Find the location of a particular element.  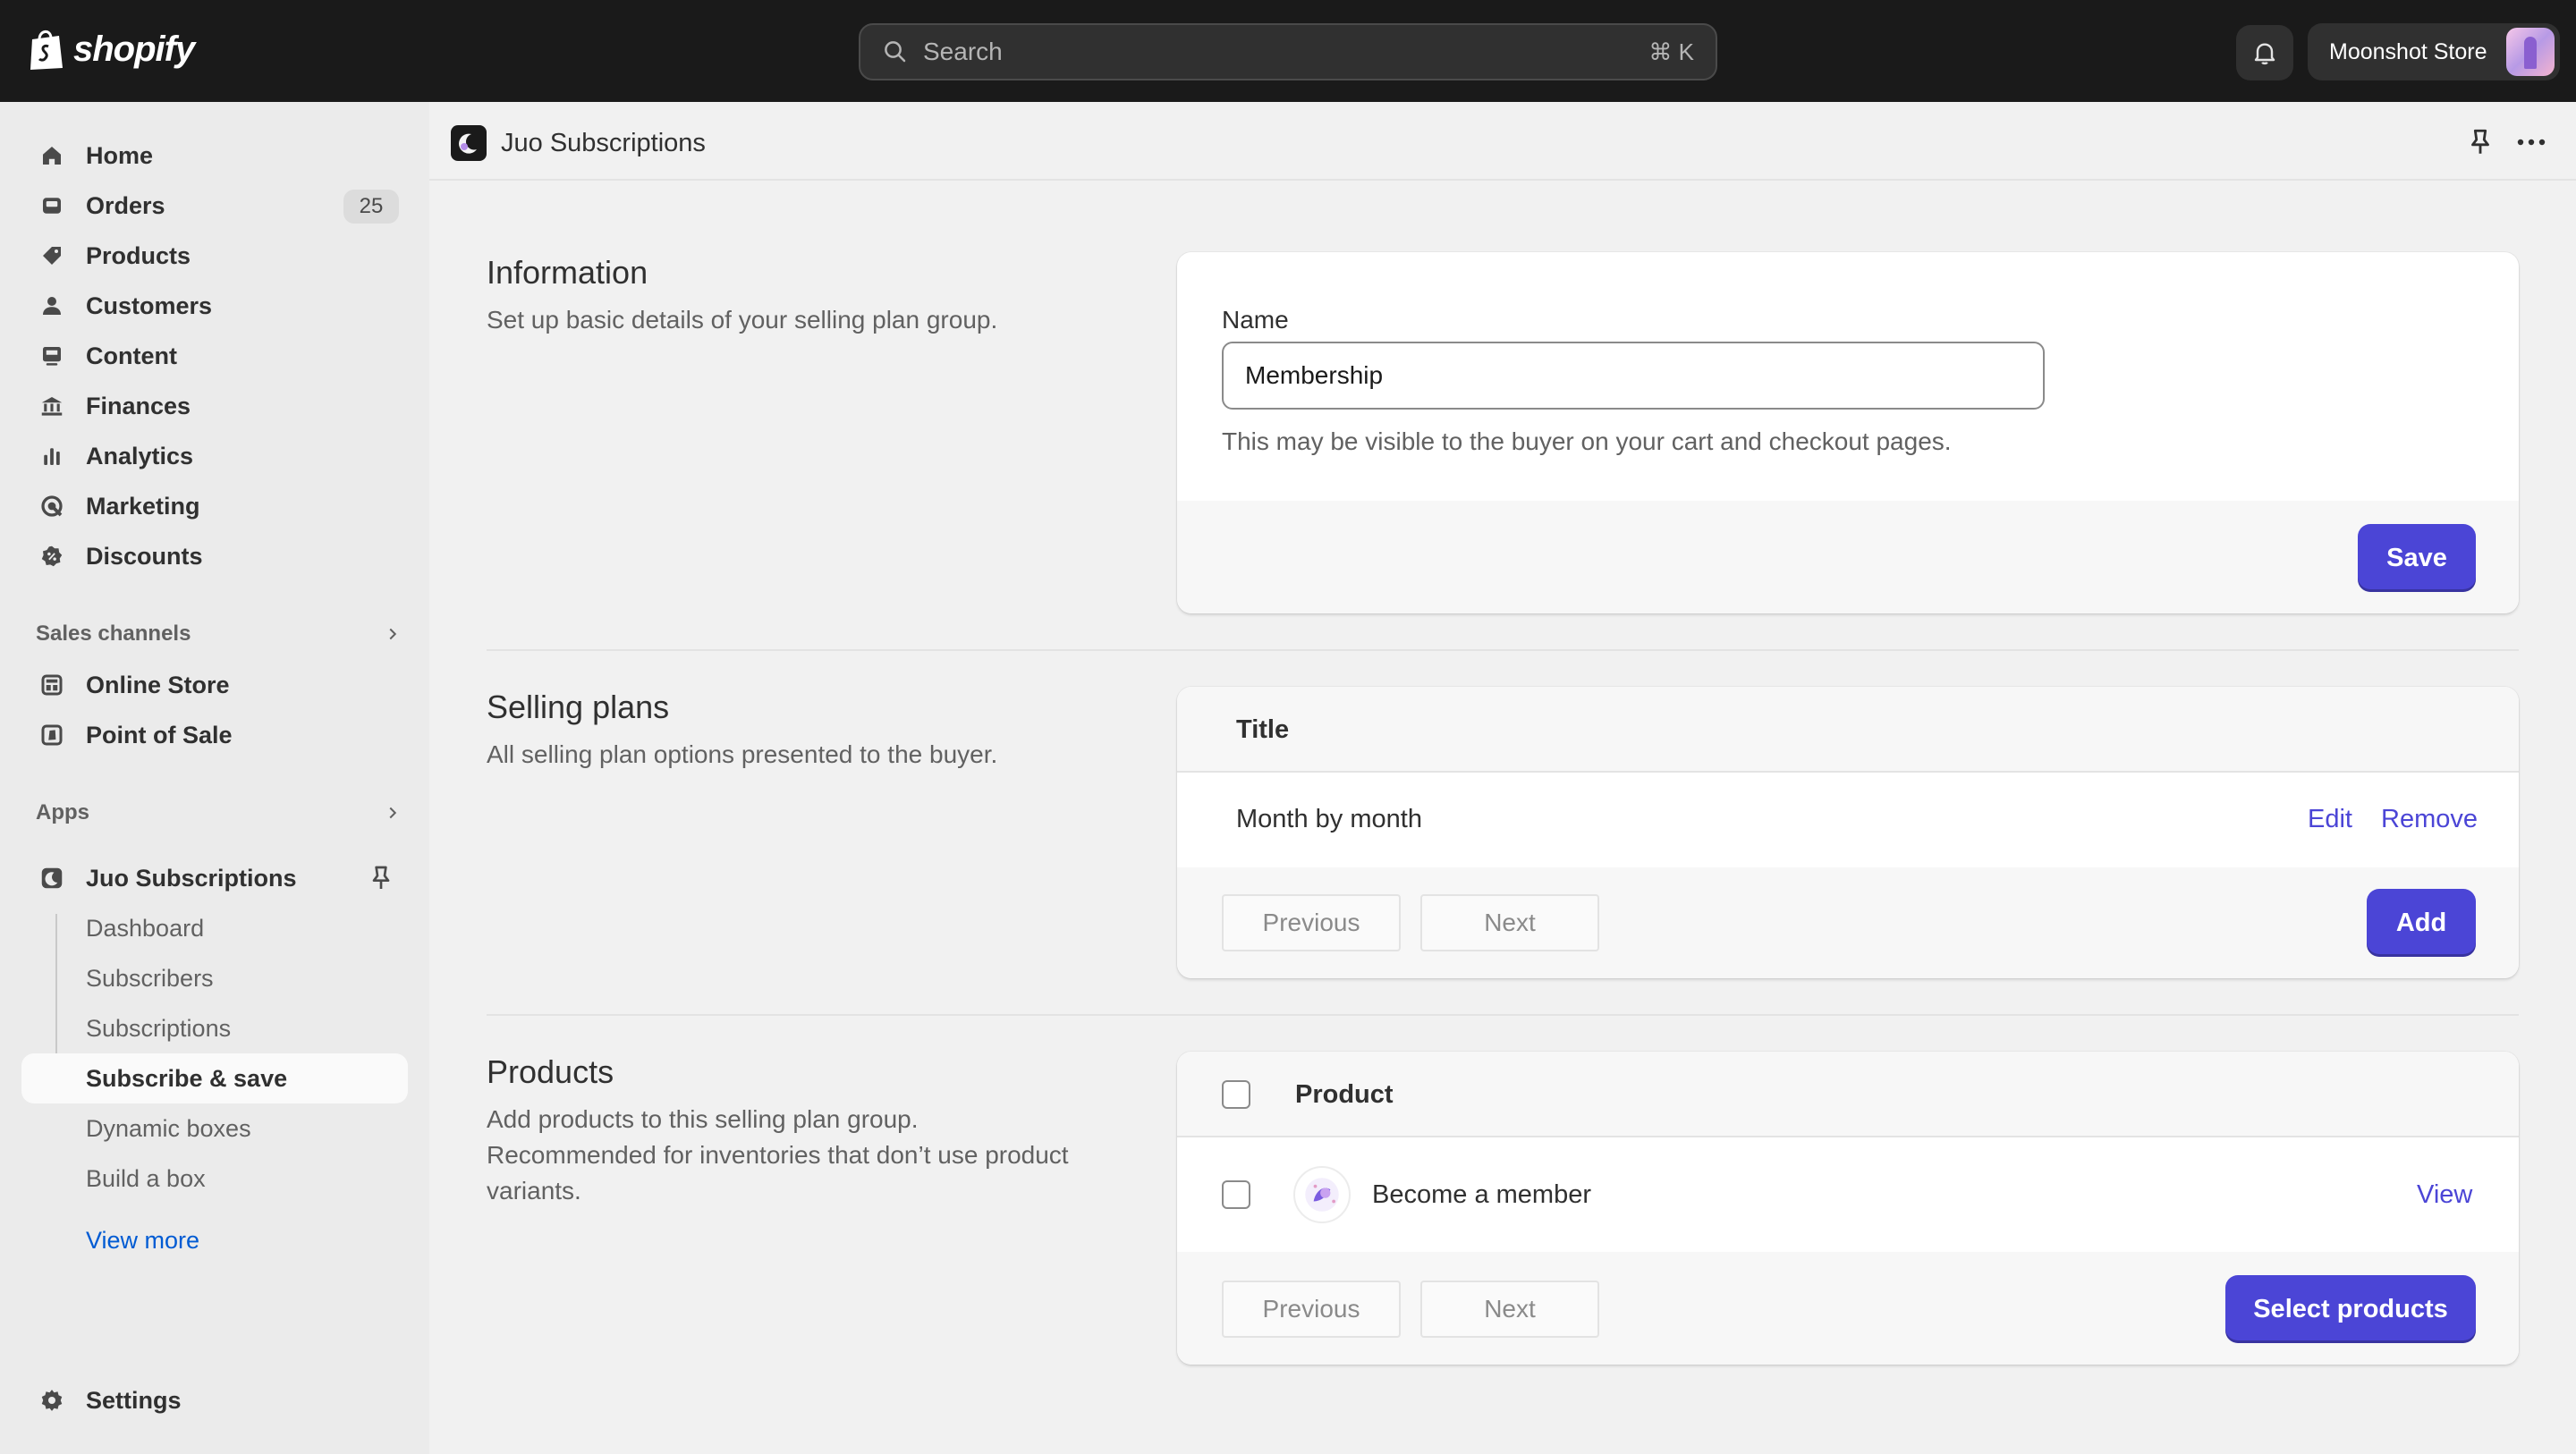

nav-analytics: Analytics is located at coordinates (214, 456).